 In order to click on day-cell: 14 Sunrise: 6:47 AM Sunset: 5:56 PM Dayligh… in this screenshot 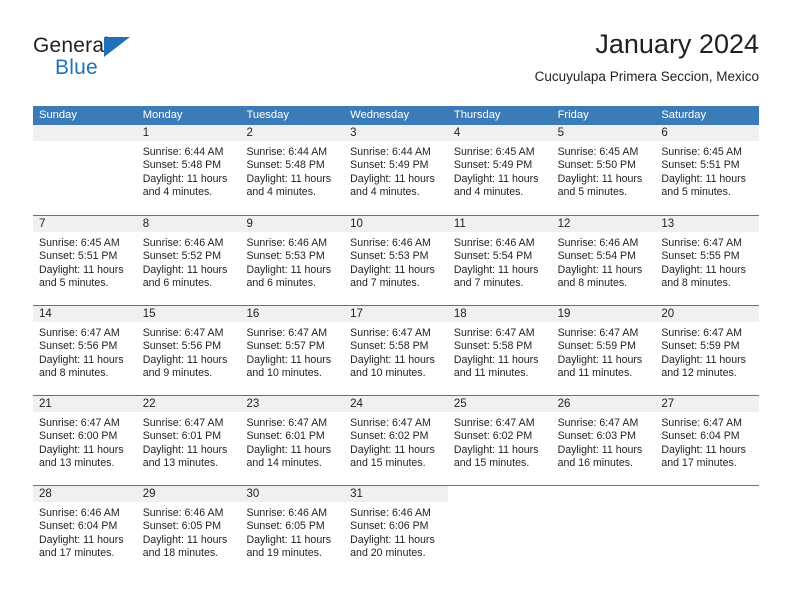, I will do `click(85, 350)`.